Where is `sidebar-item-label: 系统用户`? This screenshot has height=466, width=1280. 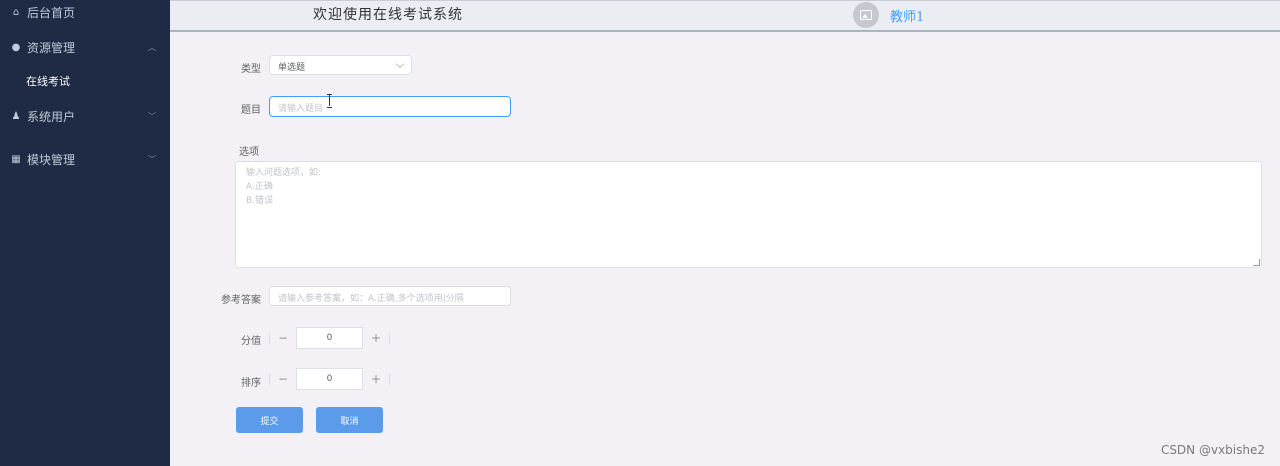 sidebar-item-label: 系统用户 is located at coordinates (51, 116).